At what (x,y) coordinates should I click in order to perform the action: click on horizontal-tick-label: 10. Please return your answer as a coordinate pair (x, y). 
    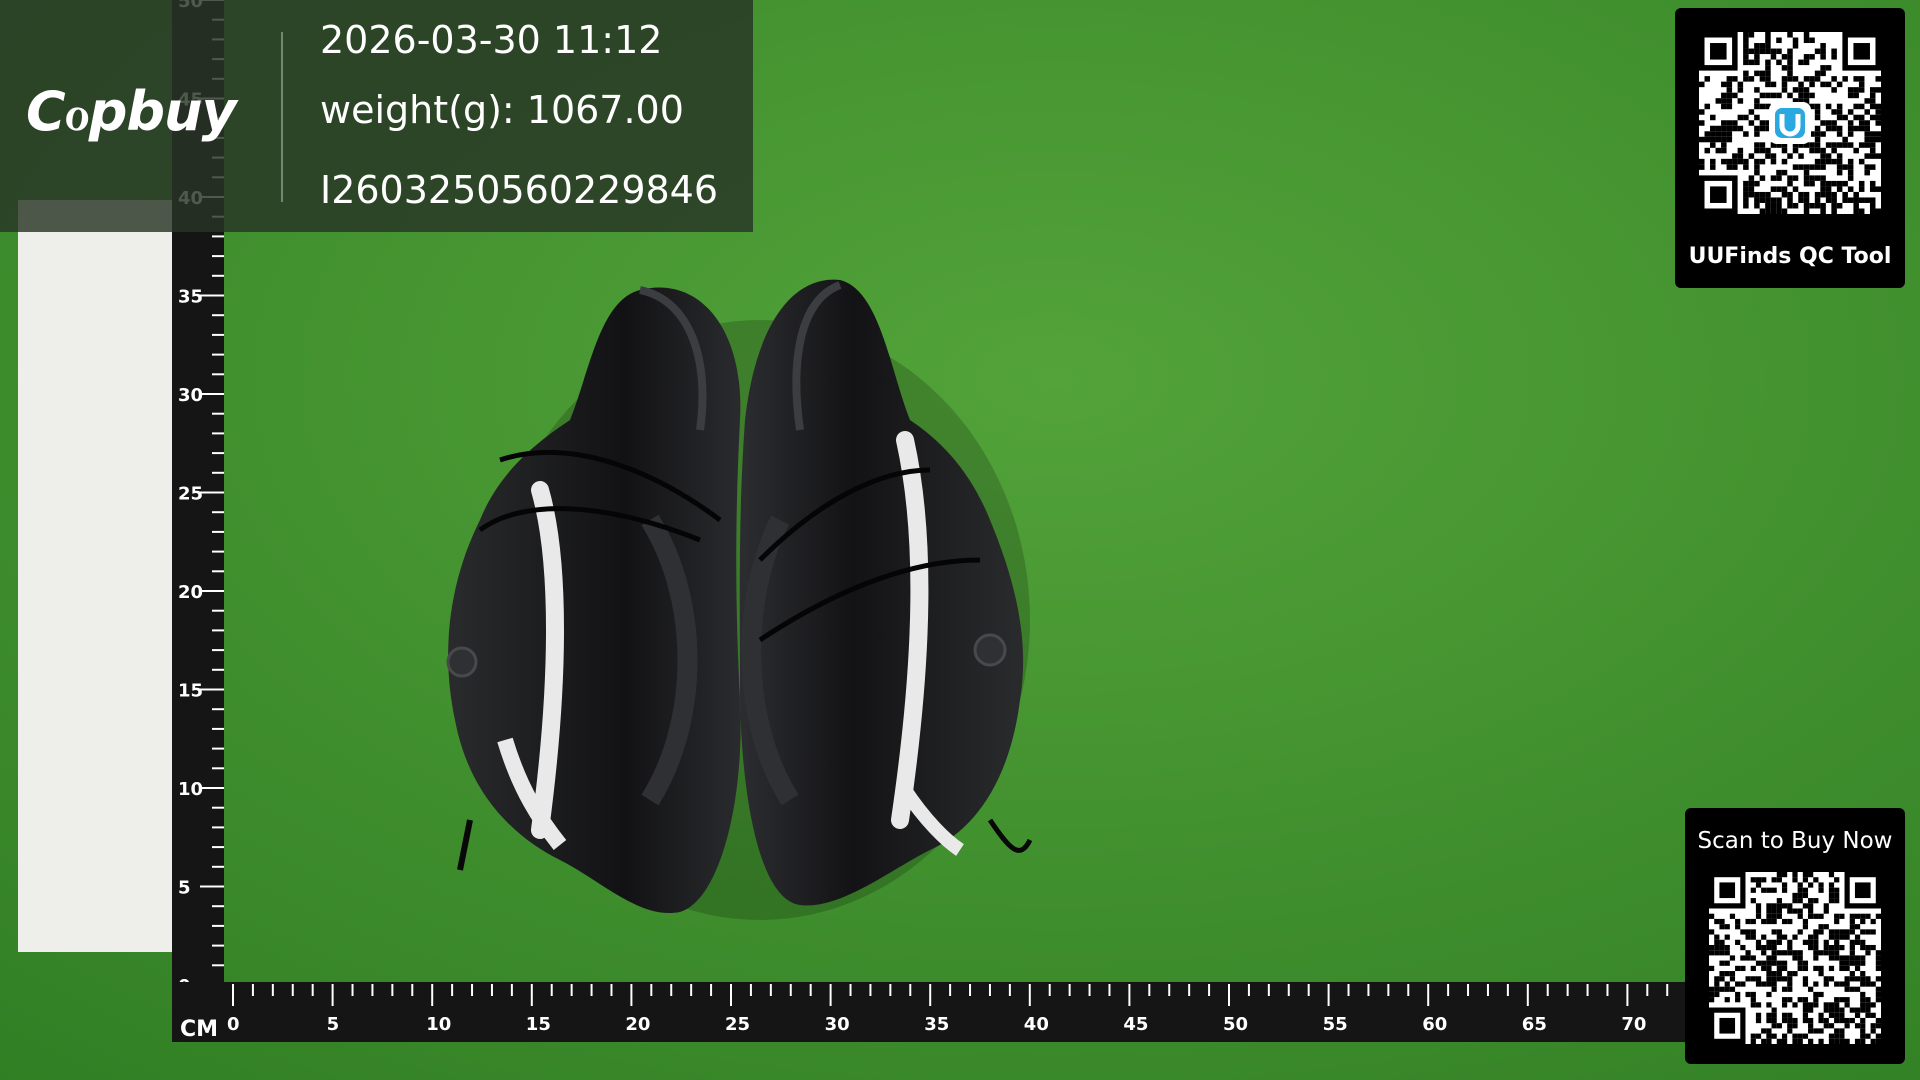
    Looking at the image, I should click on (438, 1024).